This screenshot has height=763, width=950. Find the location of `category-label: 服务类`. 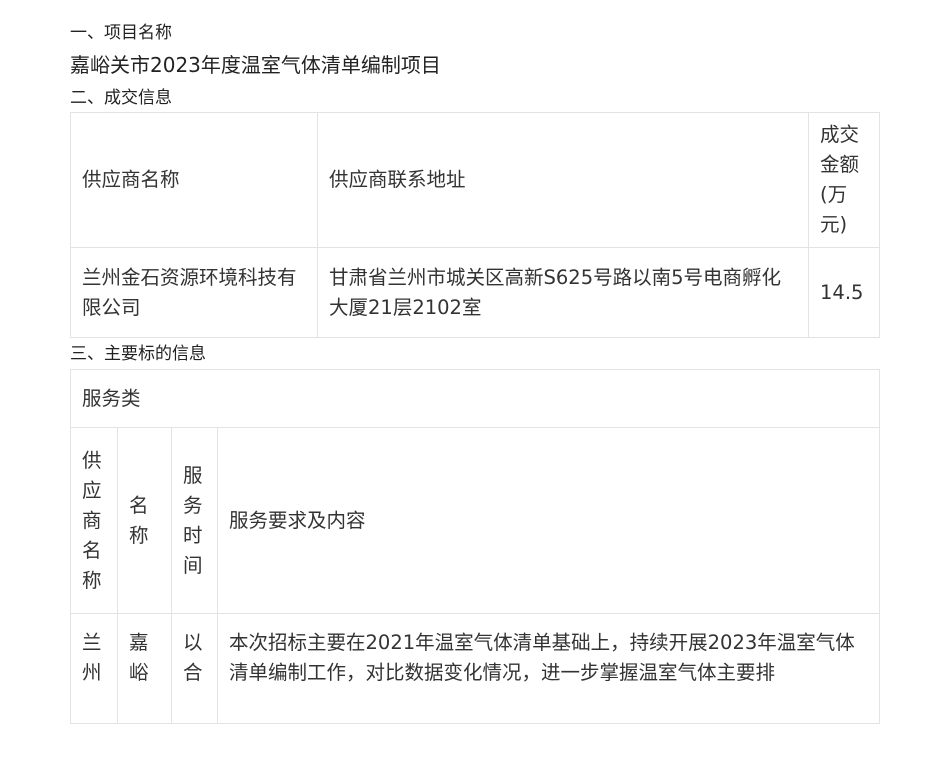

category-label: 服务类 is located at coordinates (475, 398).